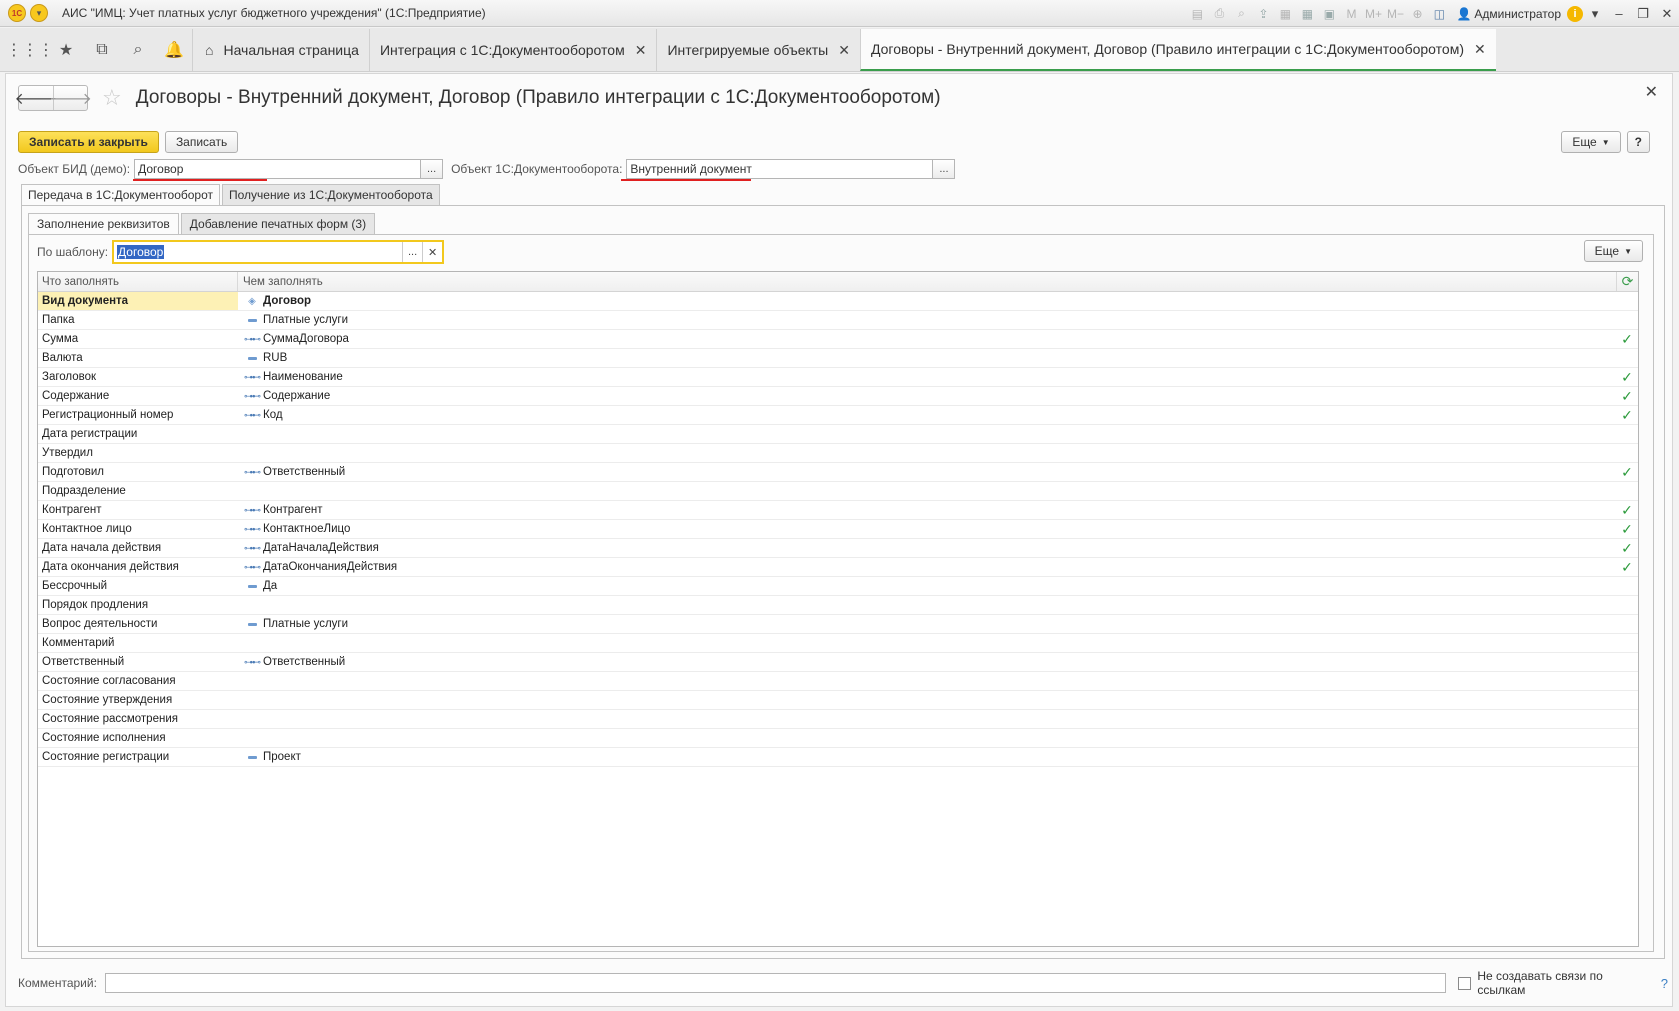 The width and height of the screenshot is (1679, 1011). I want to click on tab-send-to-do: Передача в 1С:Документооборот, so click(121, 195).